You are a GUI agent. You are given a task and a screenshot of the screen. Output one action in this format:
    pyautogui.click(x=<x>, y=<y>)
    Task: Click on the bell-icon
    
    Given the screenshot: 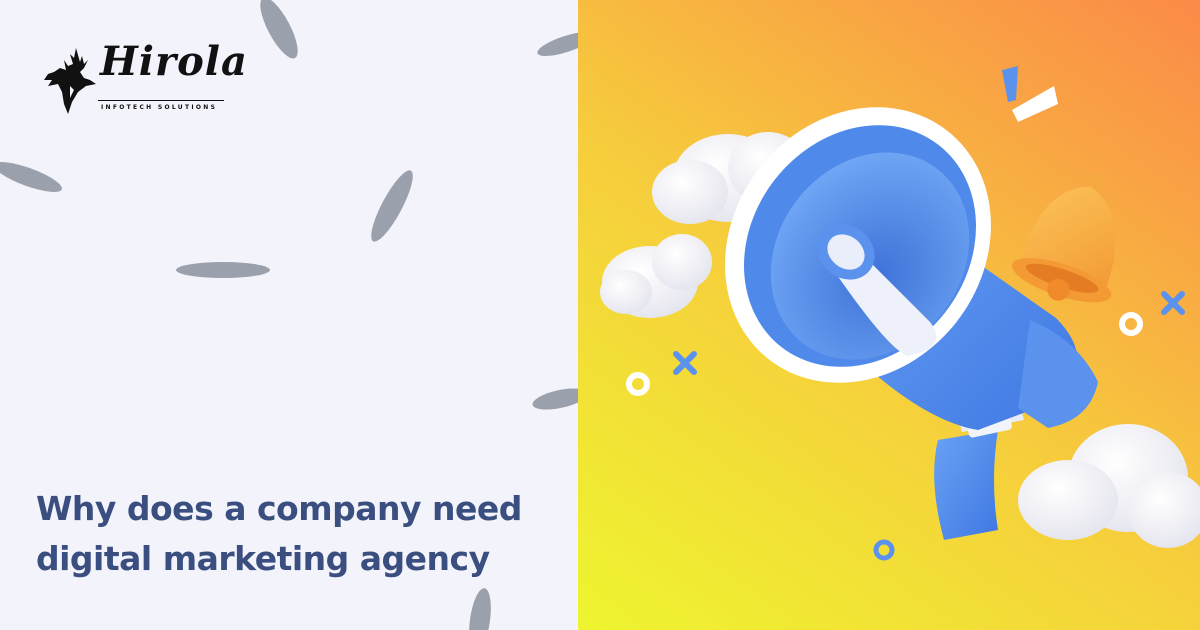 What is the action you would take?
    pyautogui.click(x=1063, y=237)
    